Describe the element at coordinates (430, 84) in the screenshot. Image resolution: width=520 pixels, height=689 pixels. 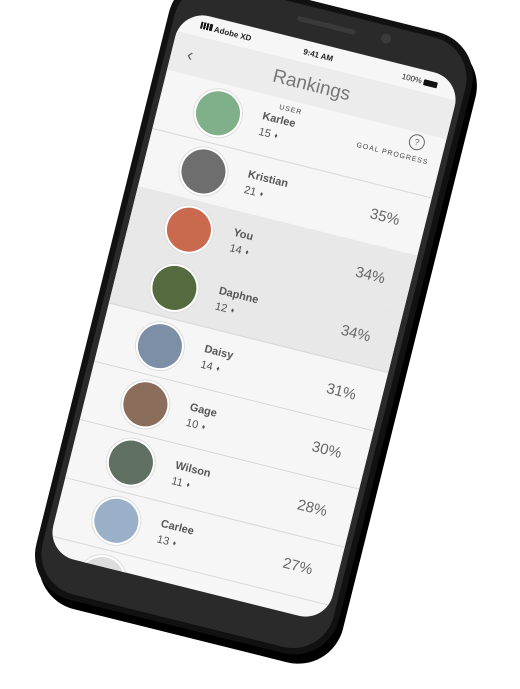
I see `battery-icon` at that location.